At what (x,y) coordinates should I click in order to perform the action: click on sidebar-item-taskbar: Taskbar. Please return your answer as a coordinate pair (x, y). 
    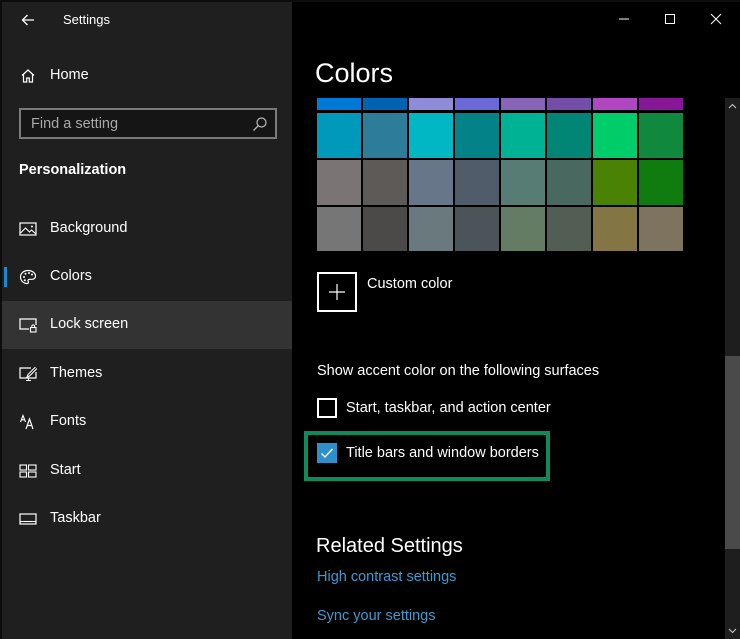
    Looking at the image, I should click on (147, 519).